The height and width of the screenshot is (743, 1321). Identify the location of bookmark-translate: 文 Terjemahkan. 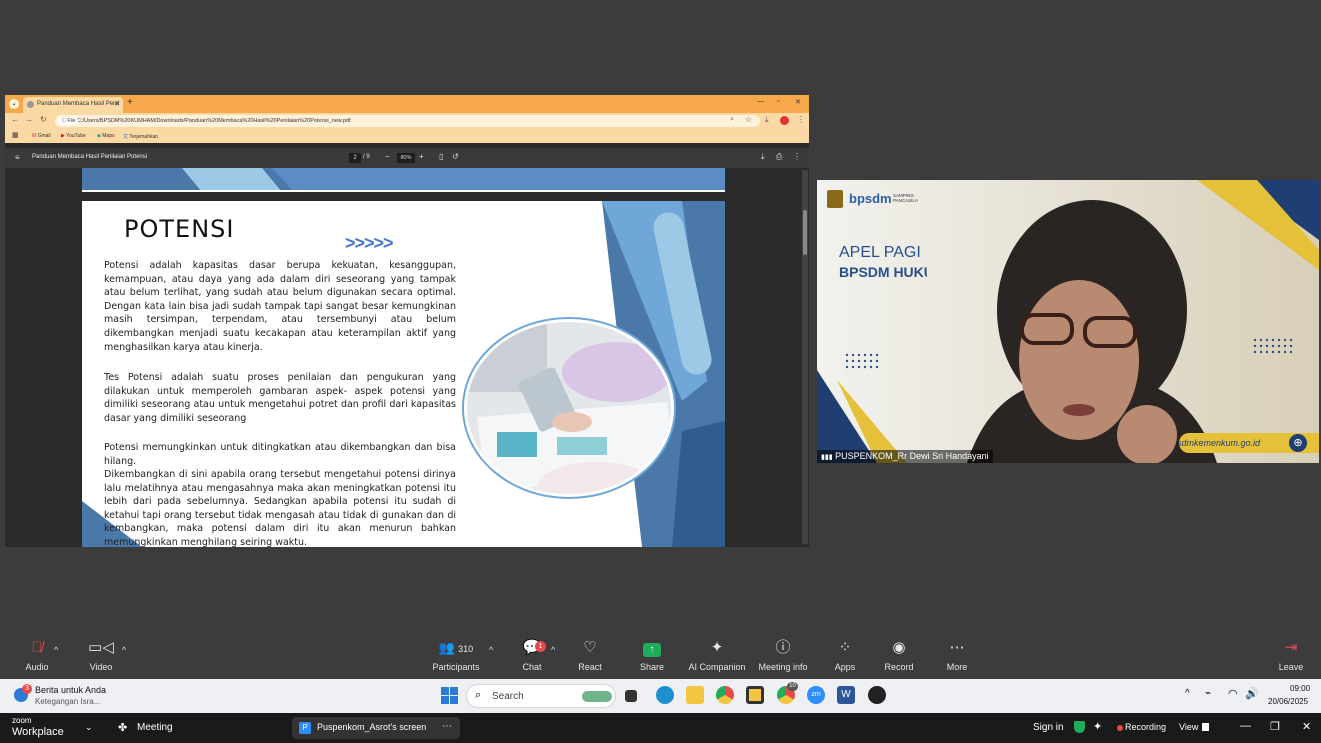
(140, 136).